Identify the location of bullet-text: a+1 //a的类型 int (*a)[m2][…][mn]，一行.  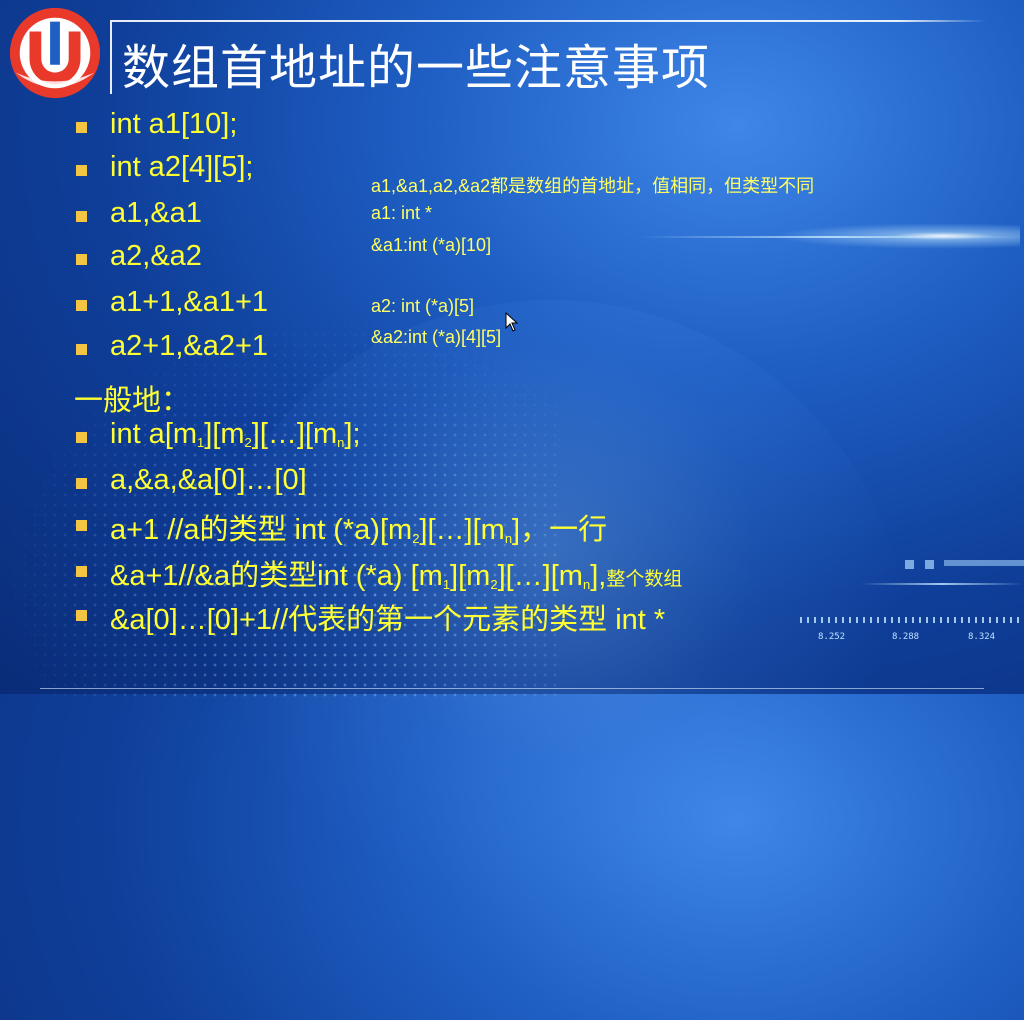
(359, 530).